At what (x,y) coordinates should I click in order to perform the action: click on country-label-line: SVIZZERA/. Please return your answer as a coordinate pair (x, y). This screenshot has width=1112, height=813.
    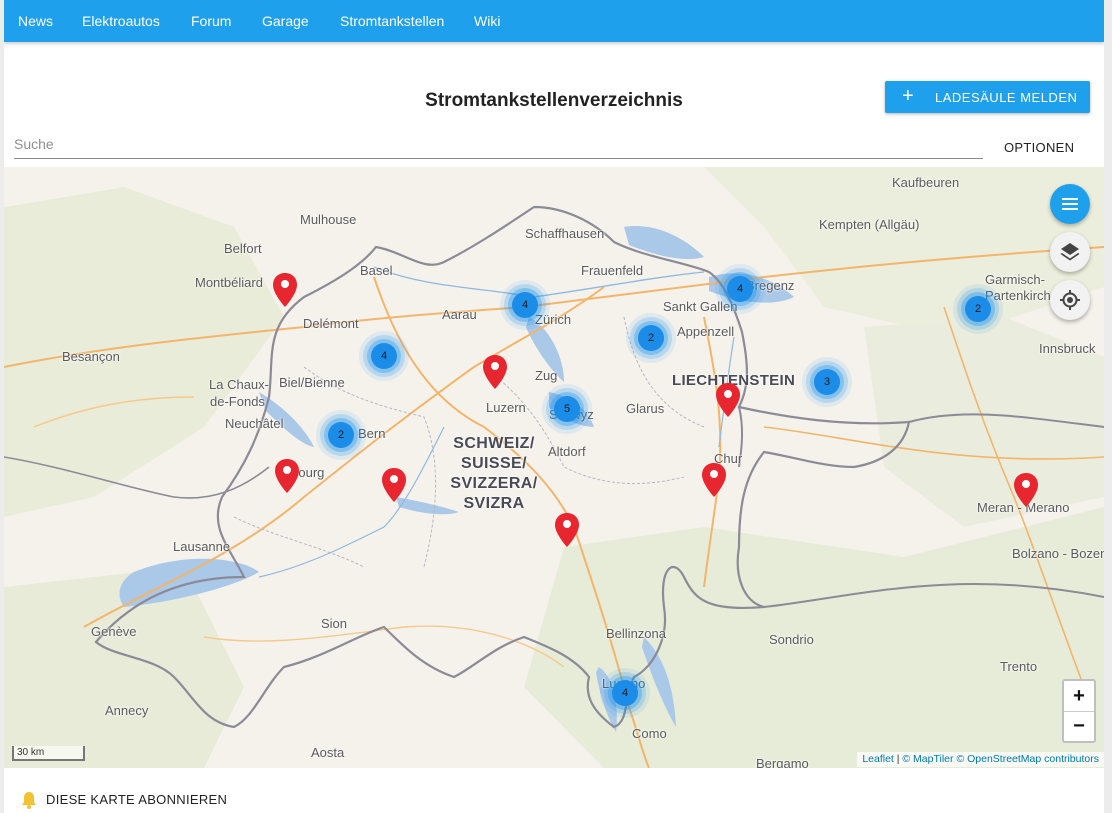
    Looking at the image, I should click on (494, 483).